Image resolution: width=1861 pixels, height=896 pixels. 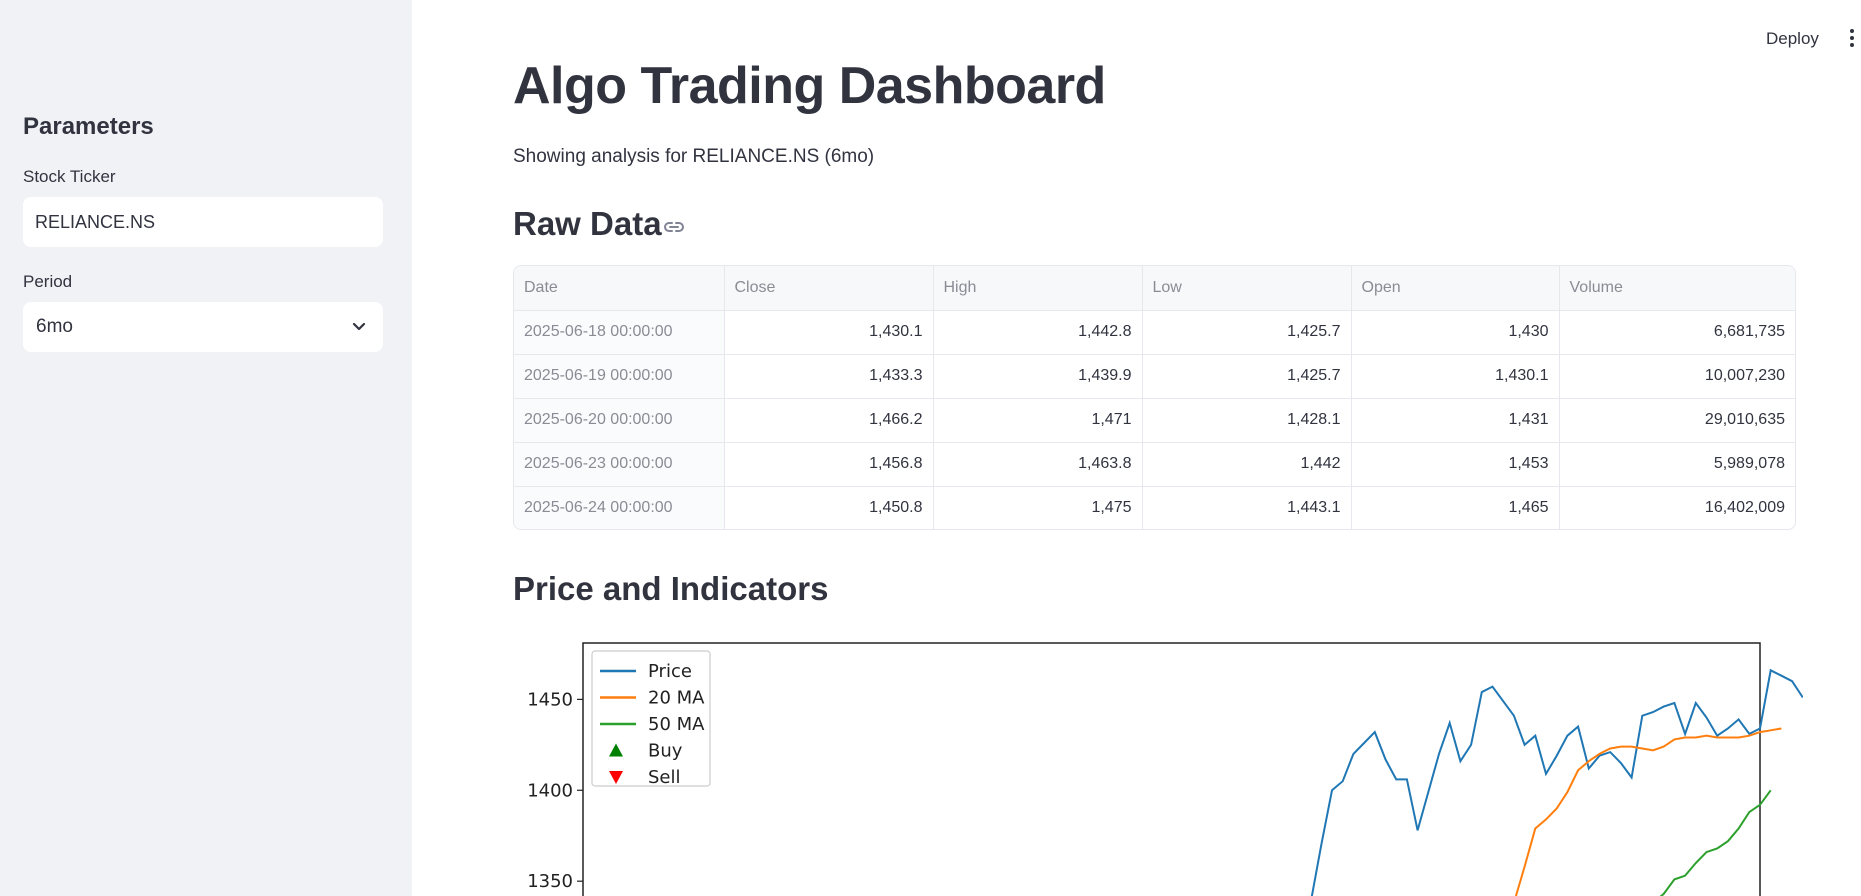 I want to click on table-header-row: Date Close High Low Open Volume, so click(x=1154, y=288).